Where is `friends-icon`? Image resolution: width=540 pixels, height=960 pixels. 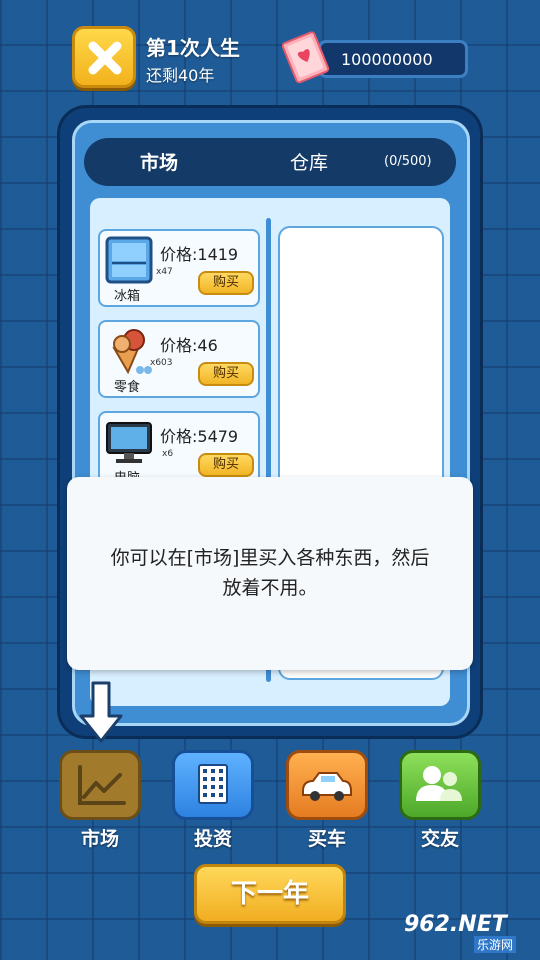 friends-icon is located at coordinates (439, 783).